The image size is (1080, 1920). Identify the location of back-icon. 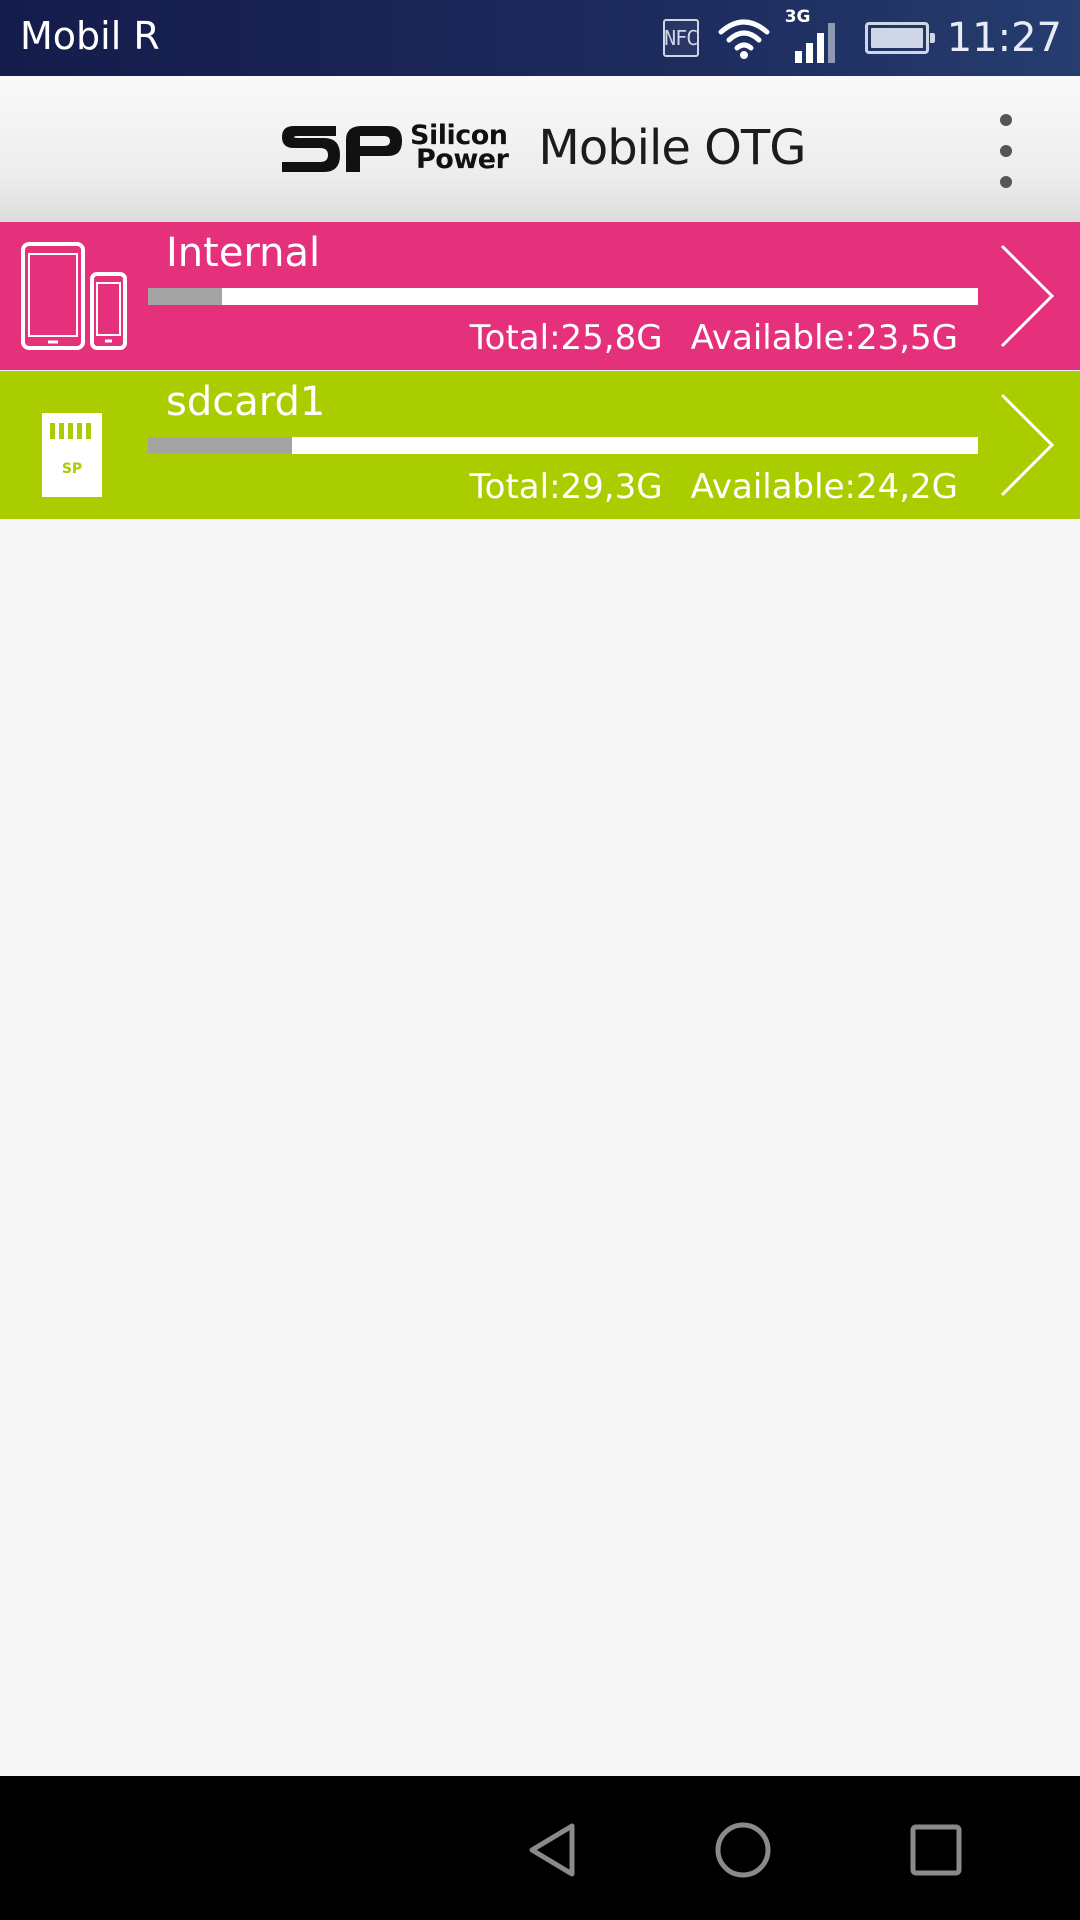
(552, 1850).